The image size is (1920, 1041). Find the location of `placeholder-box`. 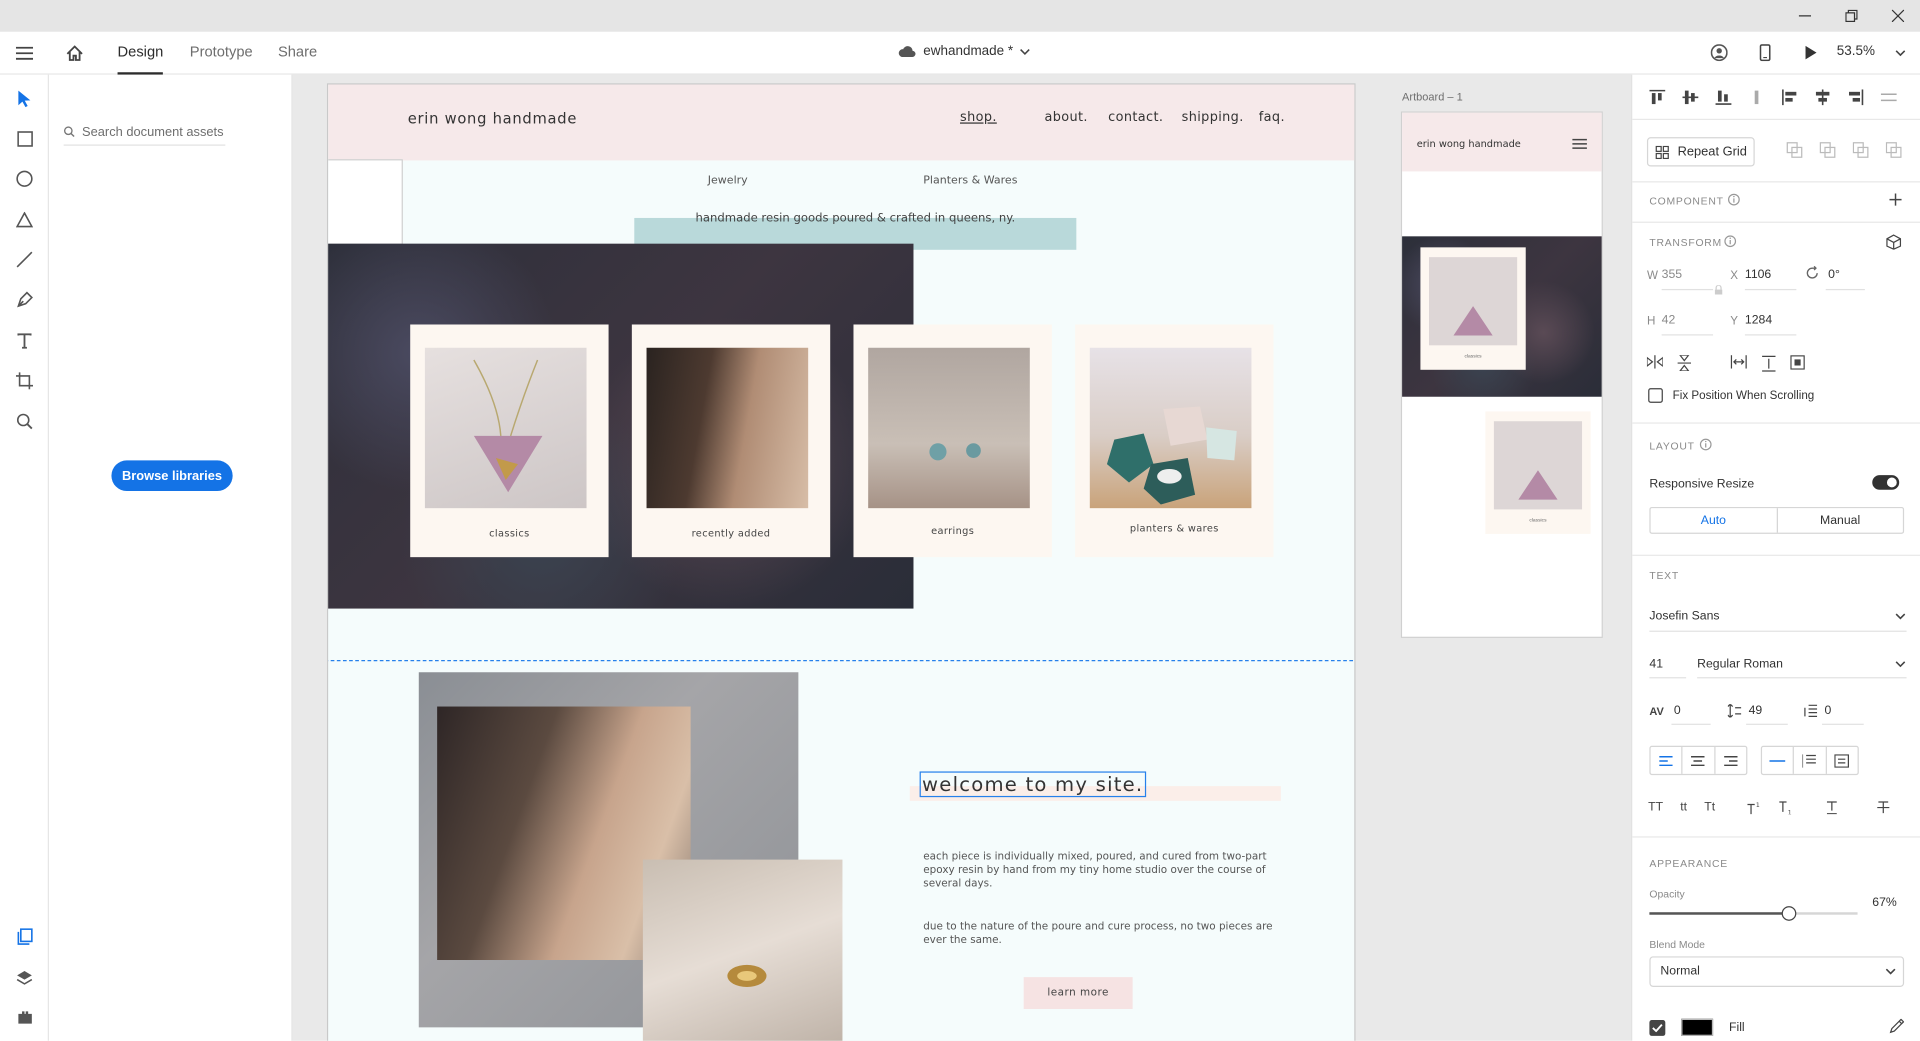

placeholder-box is located at coordinates (365, 202).